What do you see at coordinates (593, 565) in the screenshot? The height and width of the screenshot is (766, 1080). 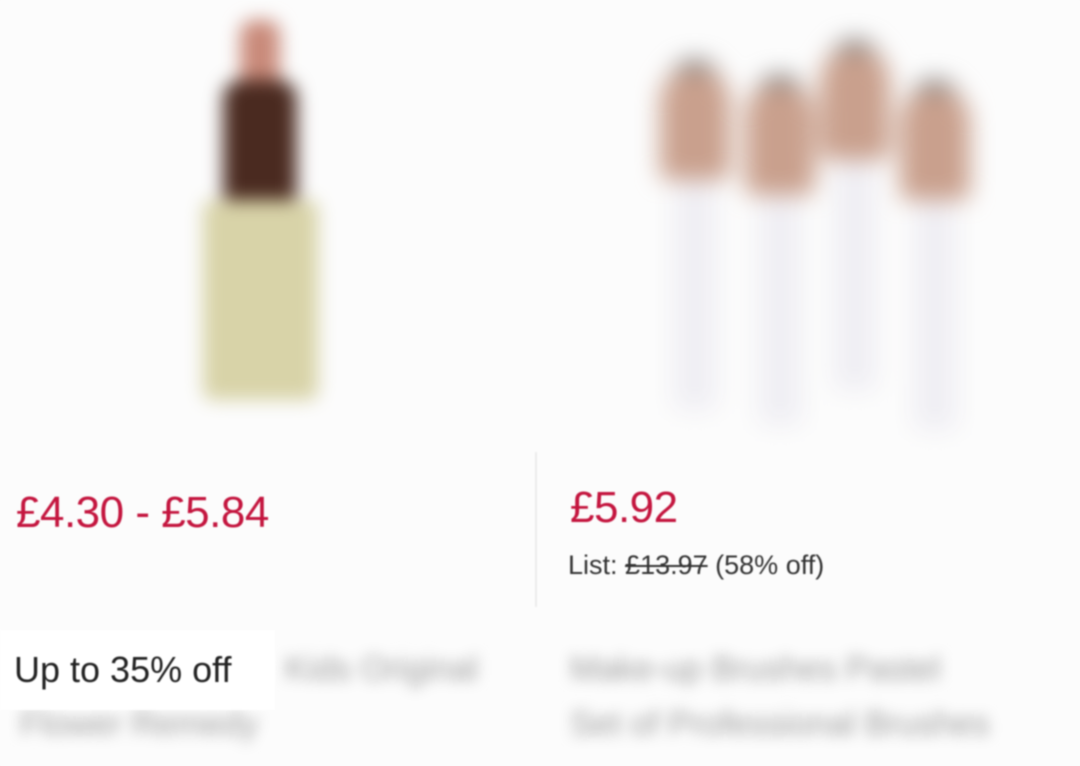 I see `list-label: List:` at bounding box center [593, 565].